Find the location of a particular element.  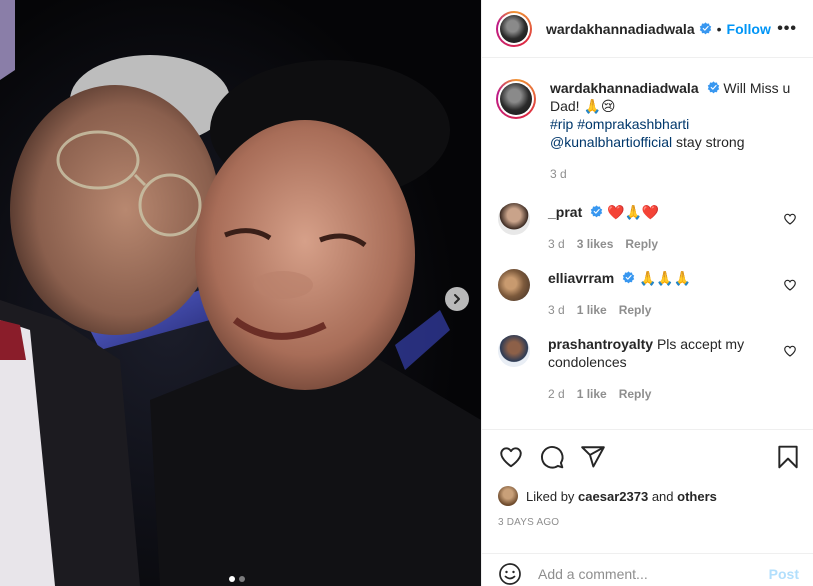

liked-by-middle: and is located at coordinates (662, 496).